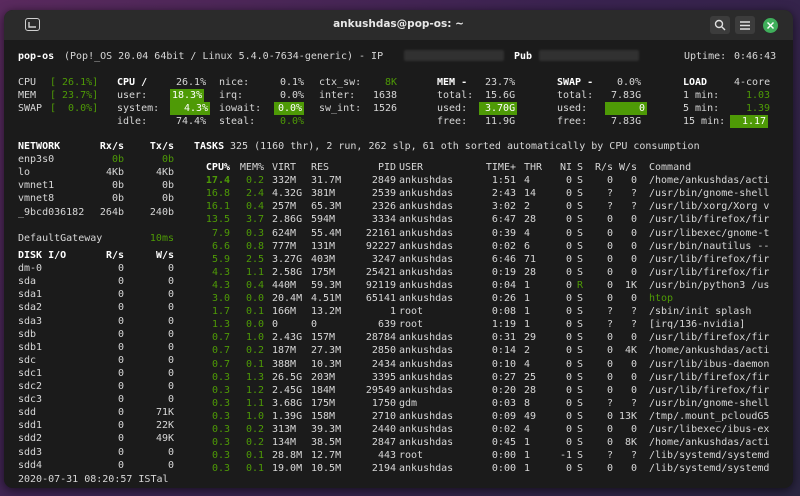 The height and width of the screenshot is (496, 800). Describe the element at coordinates (217, 207) in the screenshot. I see `process-cpu-percent: 16.1` at that location.